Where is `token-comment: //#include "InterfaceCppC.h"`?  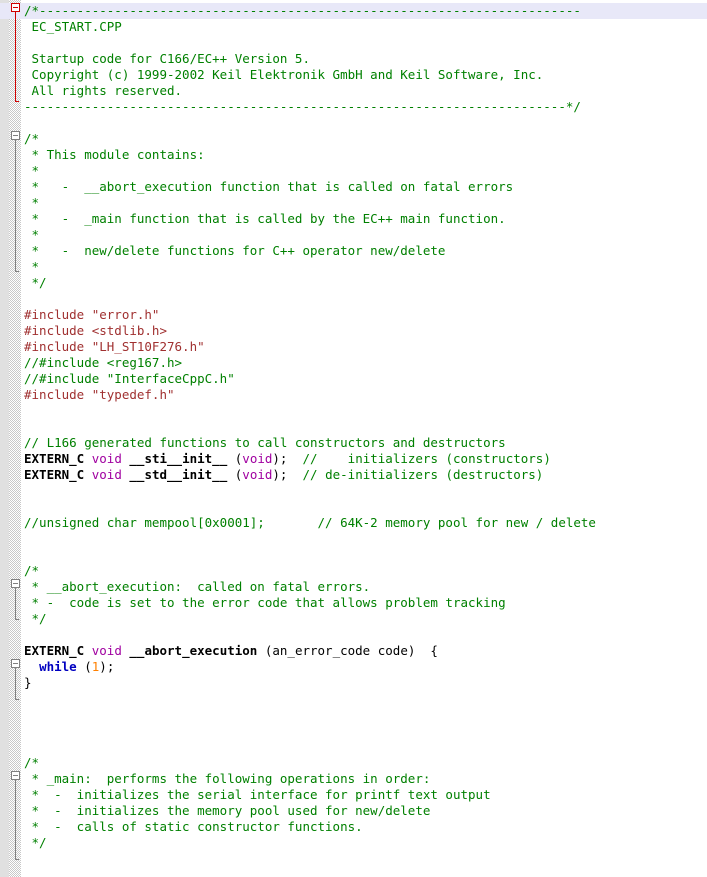
token-comment: //#include "InterfaceCppC.h" is located at coordinates (129, 378).